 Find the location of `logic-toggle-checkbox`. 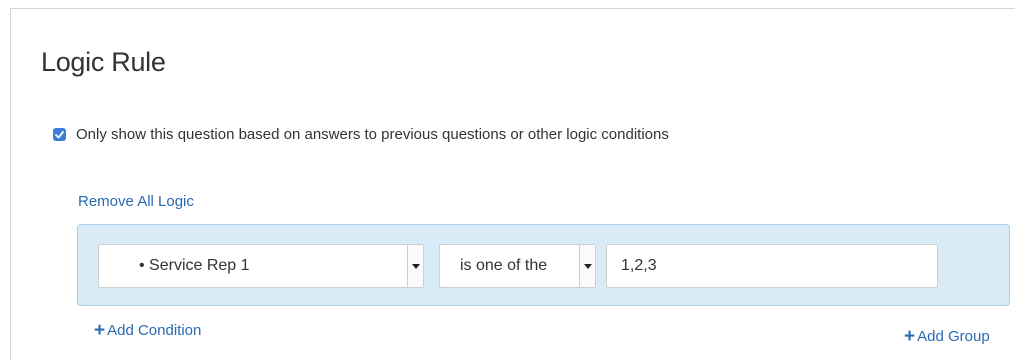

logic-toggle-checkbox is located at coordinates (59, 134).